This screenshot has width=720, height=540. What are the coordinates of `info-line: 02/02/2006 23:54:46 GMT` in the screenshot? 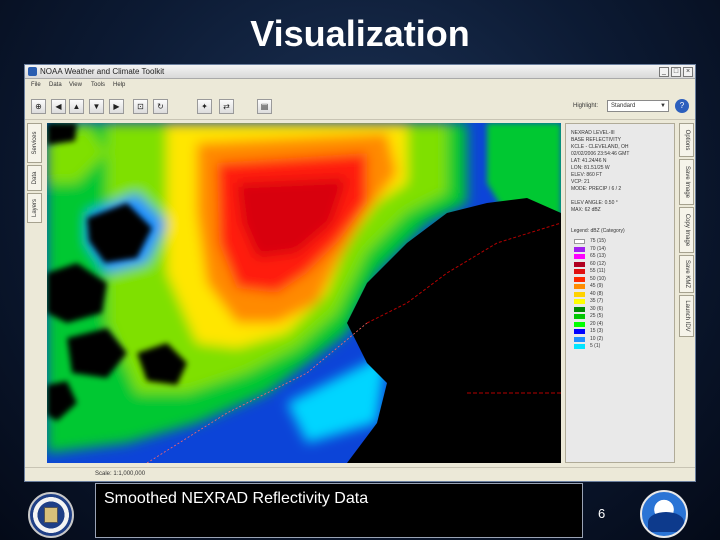 It's located at (600, 154).